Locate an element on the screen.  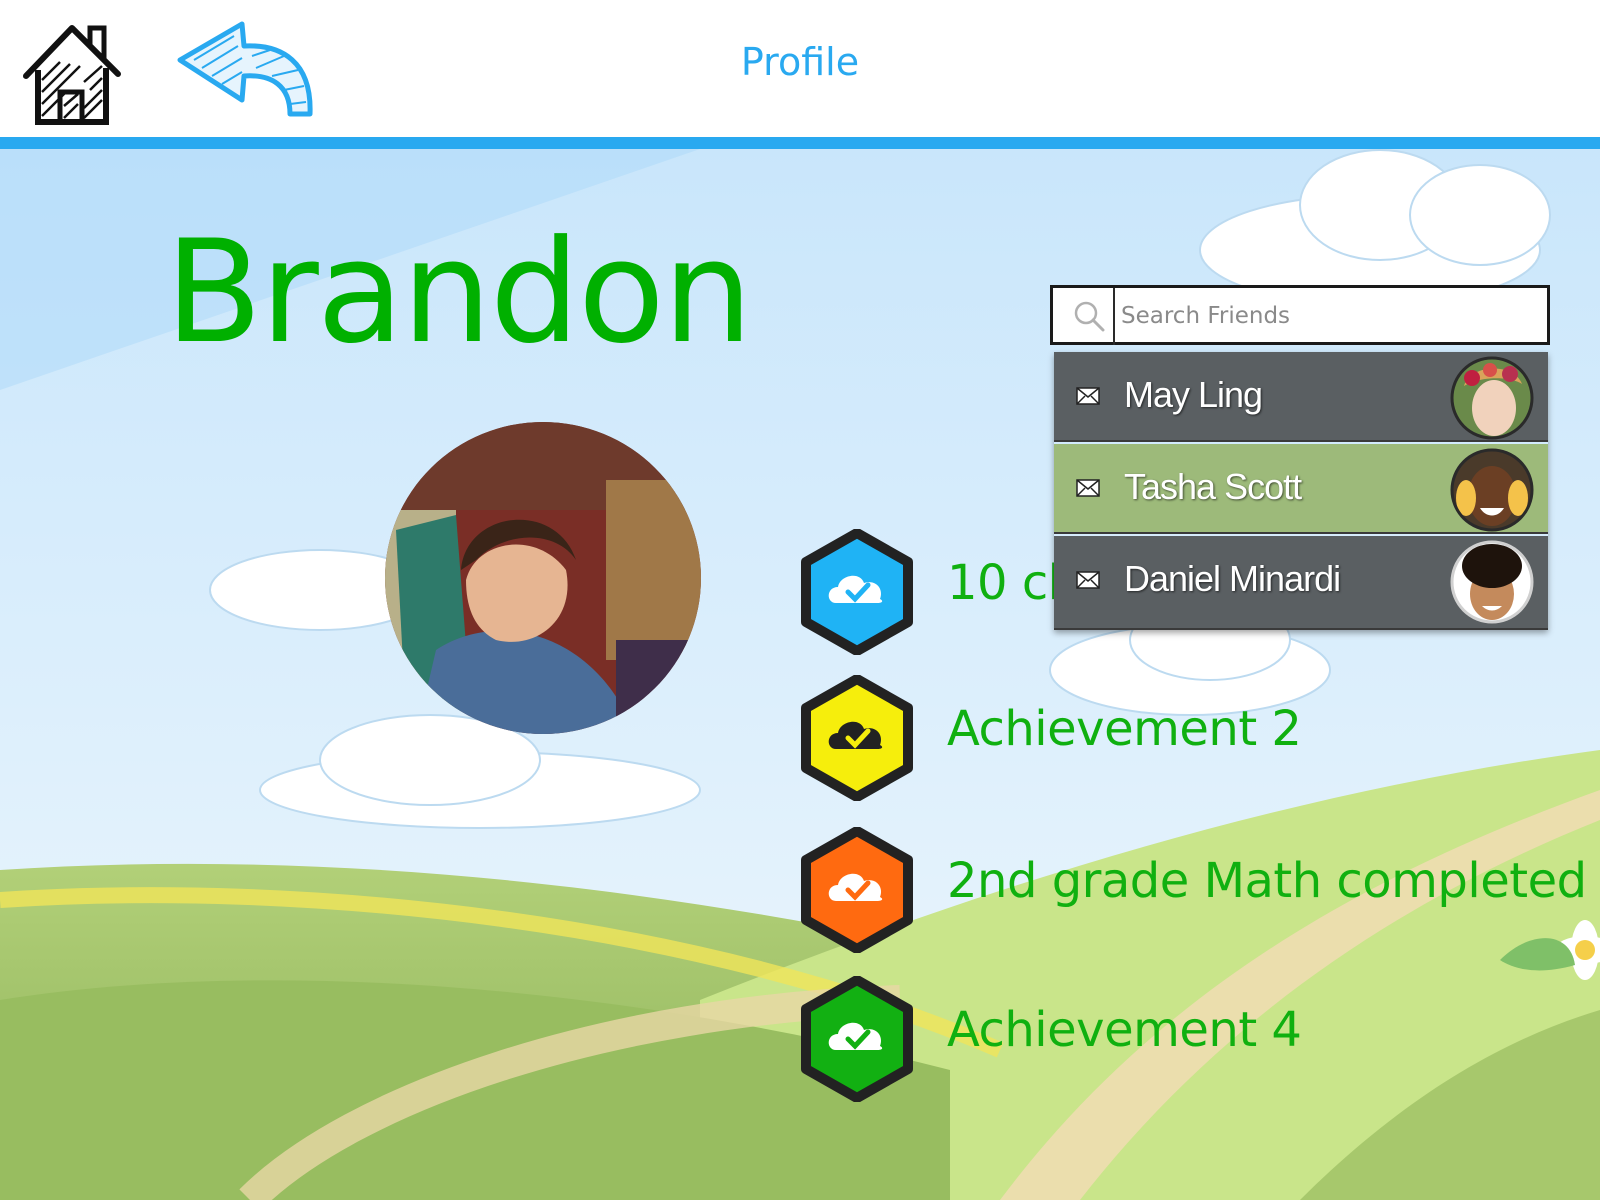
friend-search-box is located at coordinates (1300, 315).